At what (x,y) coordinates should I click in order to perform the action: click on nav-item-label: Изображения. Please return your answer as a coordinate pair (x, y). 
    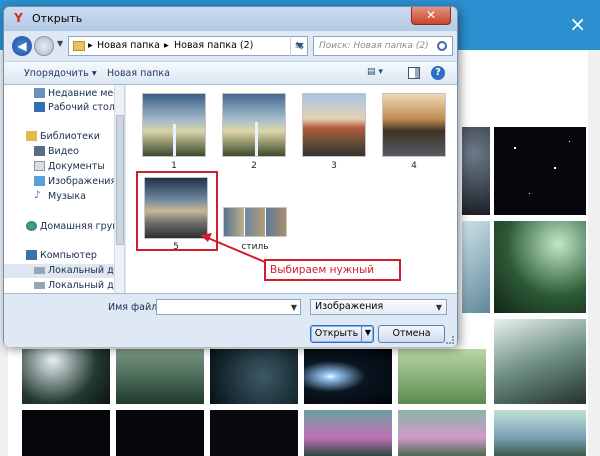
    Looking at the image, I should click on (82, 181).